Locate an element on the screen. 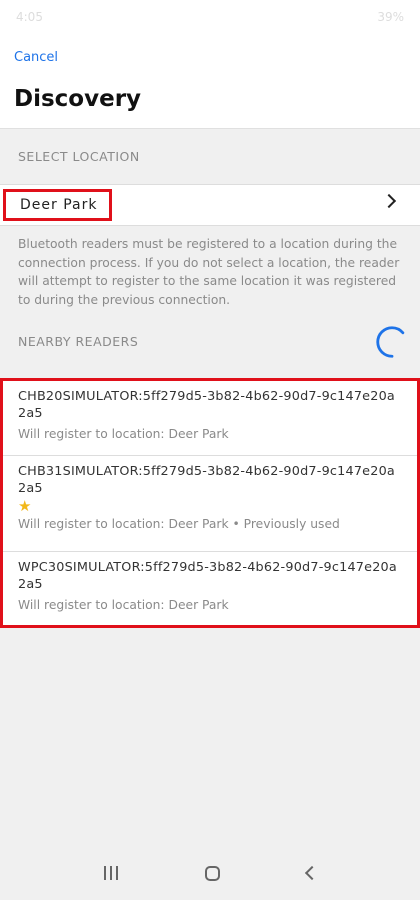 The width and height of the screenshot is (420, 900). loading-spinner is located at coordinates (392, 342).